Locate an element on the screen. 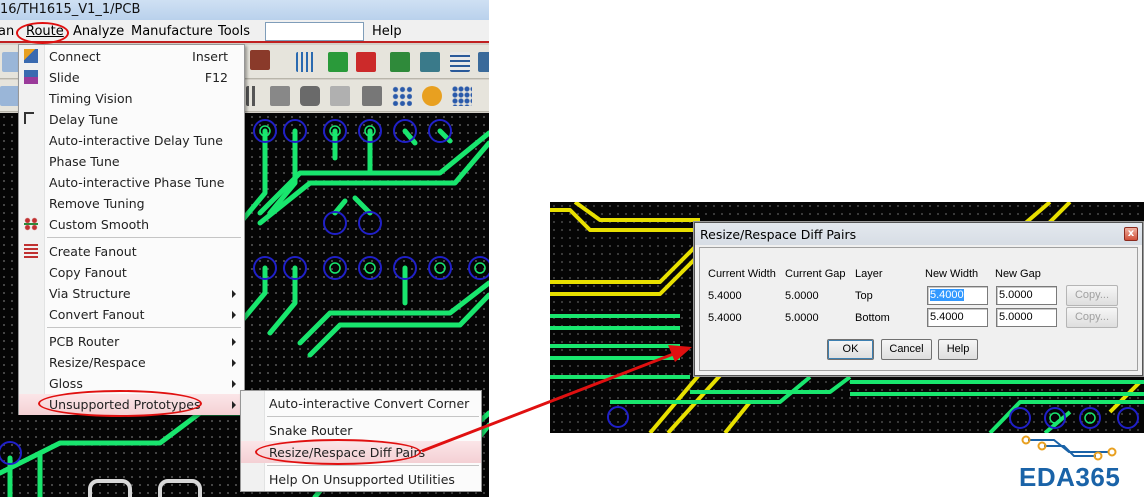  row2-new-width-input: 5.4000 is located at coordinates (957, 317).